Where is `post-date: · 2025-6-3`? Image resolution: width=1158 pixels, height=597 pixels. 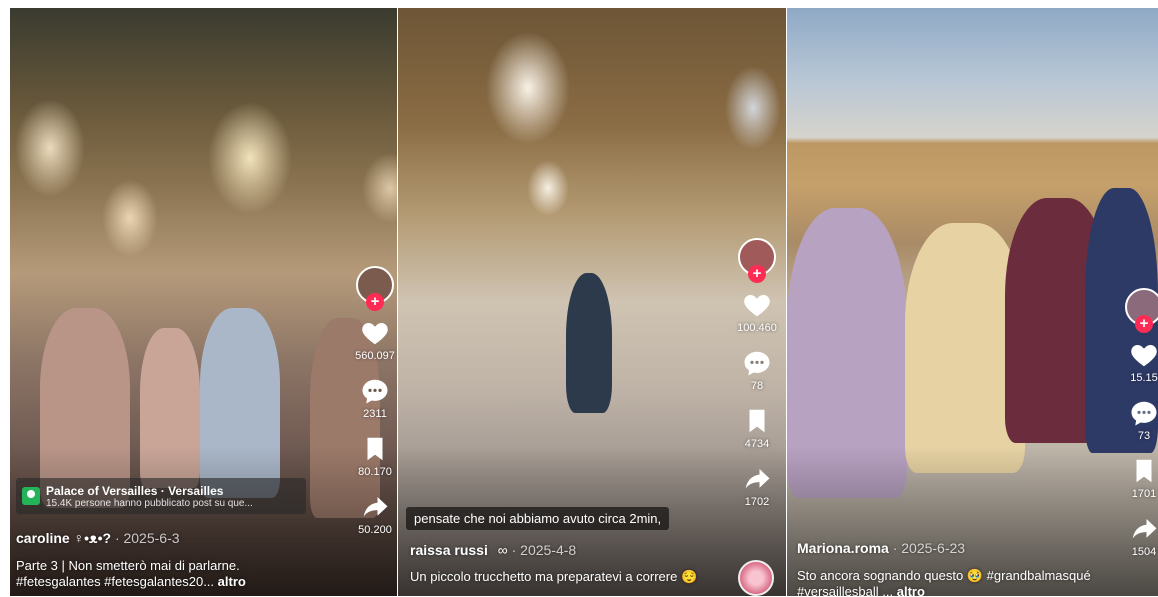
post-date: · 2025-6-3 is located at coordinates (147, 538).